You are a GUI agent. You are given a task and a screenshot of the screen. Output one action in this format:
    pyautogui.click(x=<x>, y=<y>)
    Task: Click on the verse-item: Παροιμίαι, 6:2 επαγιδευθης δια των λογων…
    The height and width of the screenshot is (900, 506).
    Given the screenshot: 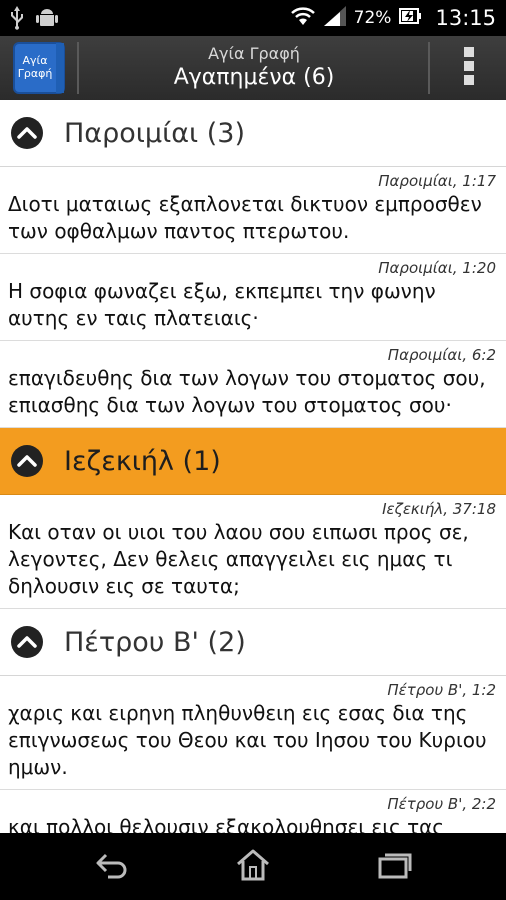 What is the action you would take?
    pyautogui.click(x=253, y=384)
    